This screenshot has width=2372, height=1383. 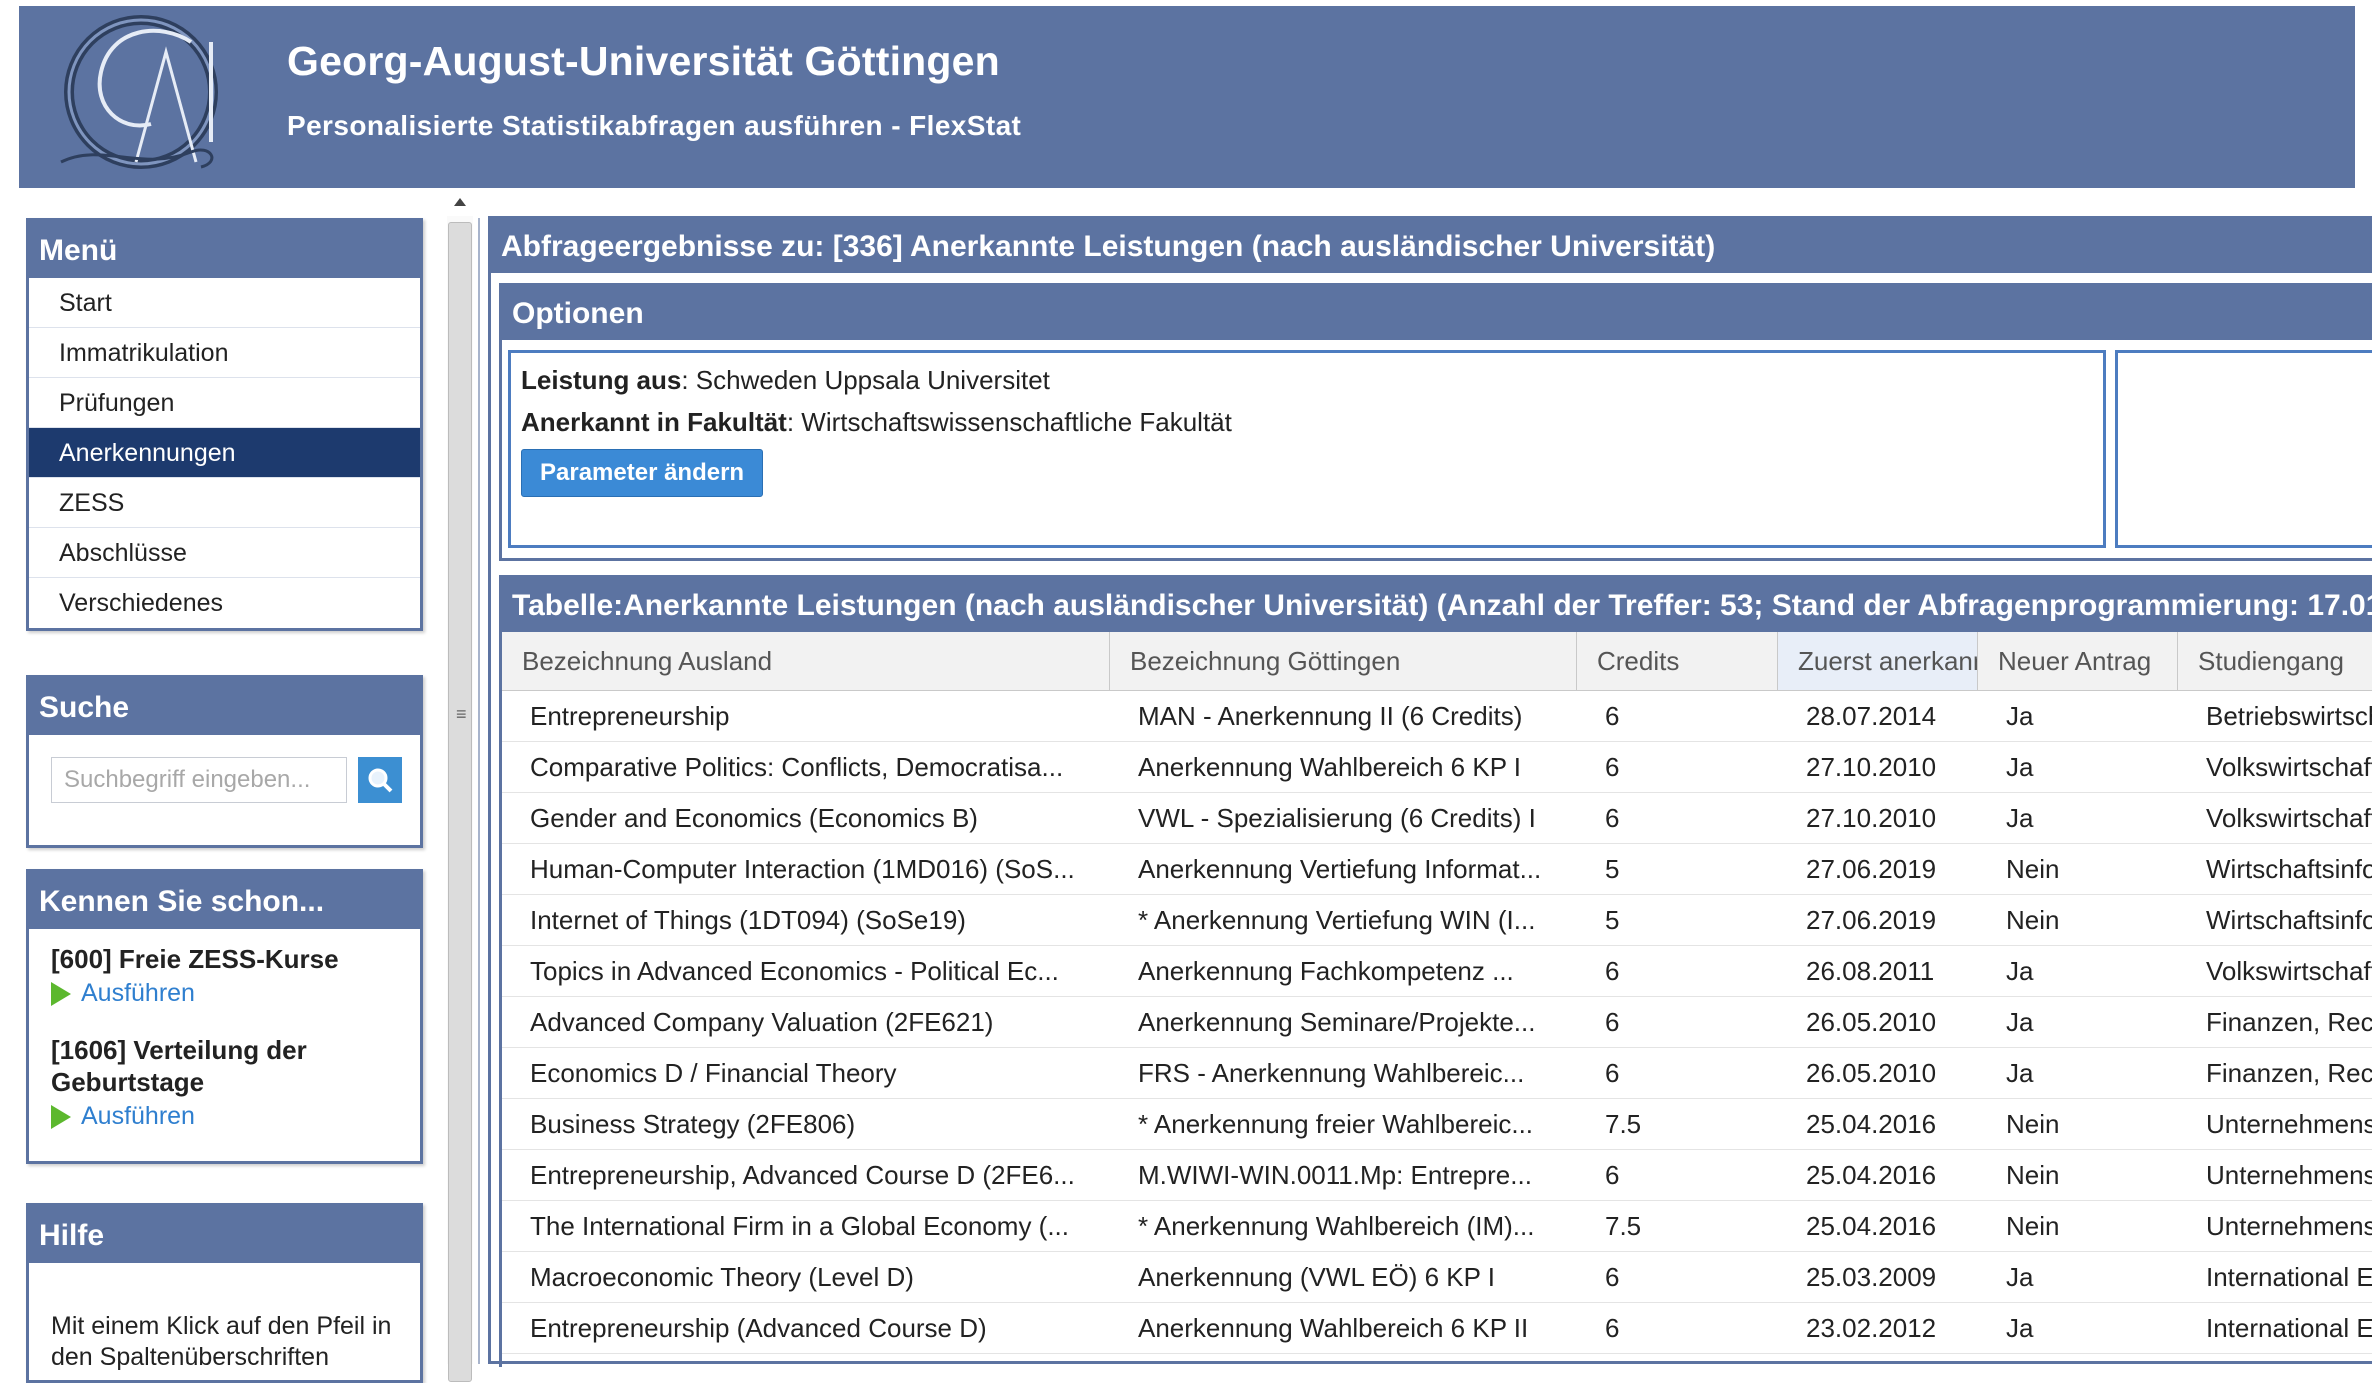 What do you see at coordinates (195, 959) in the screenshot?
I see `know-item-title: [600] Freie ZESS-Kurse` at bounding box center [195, 959].